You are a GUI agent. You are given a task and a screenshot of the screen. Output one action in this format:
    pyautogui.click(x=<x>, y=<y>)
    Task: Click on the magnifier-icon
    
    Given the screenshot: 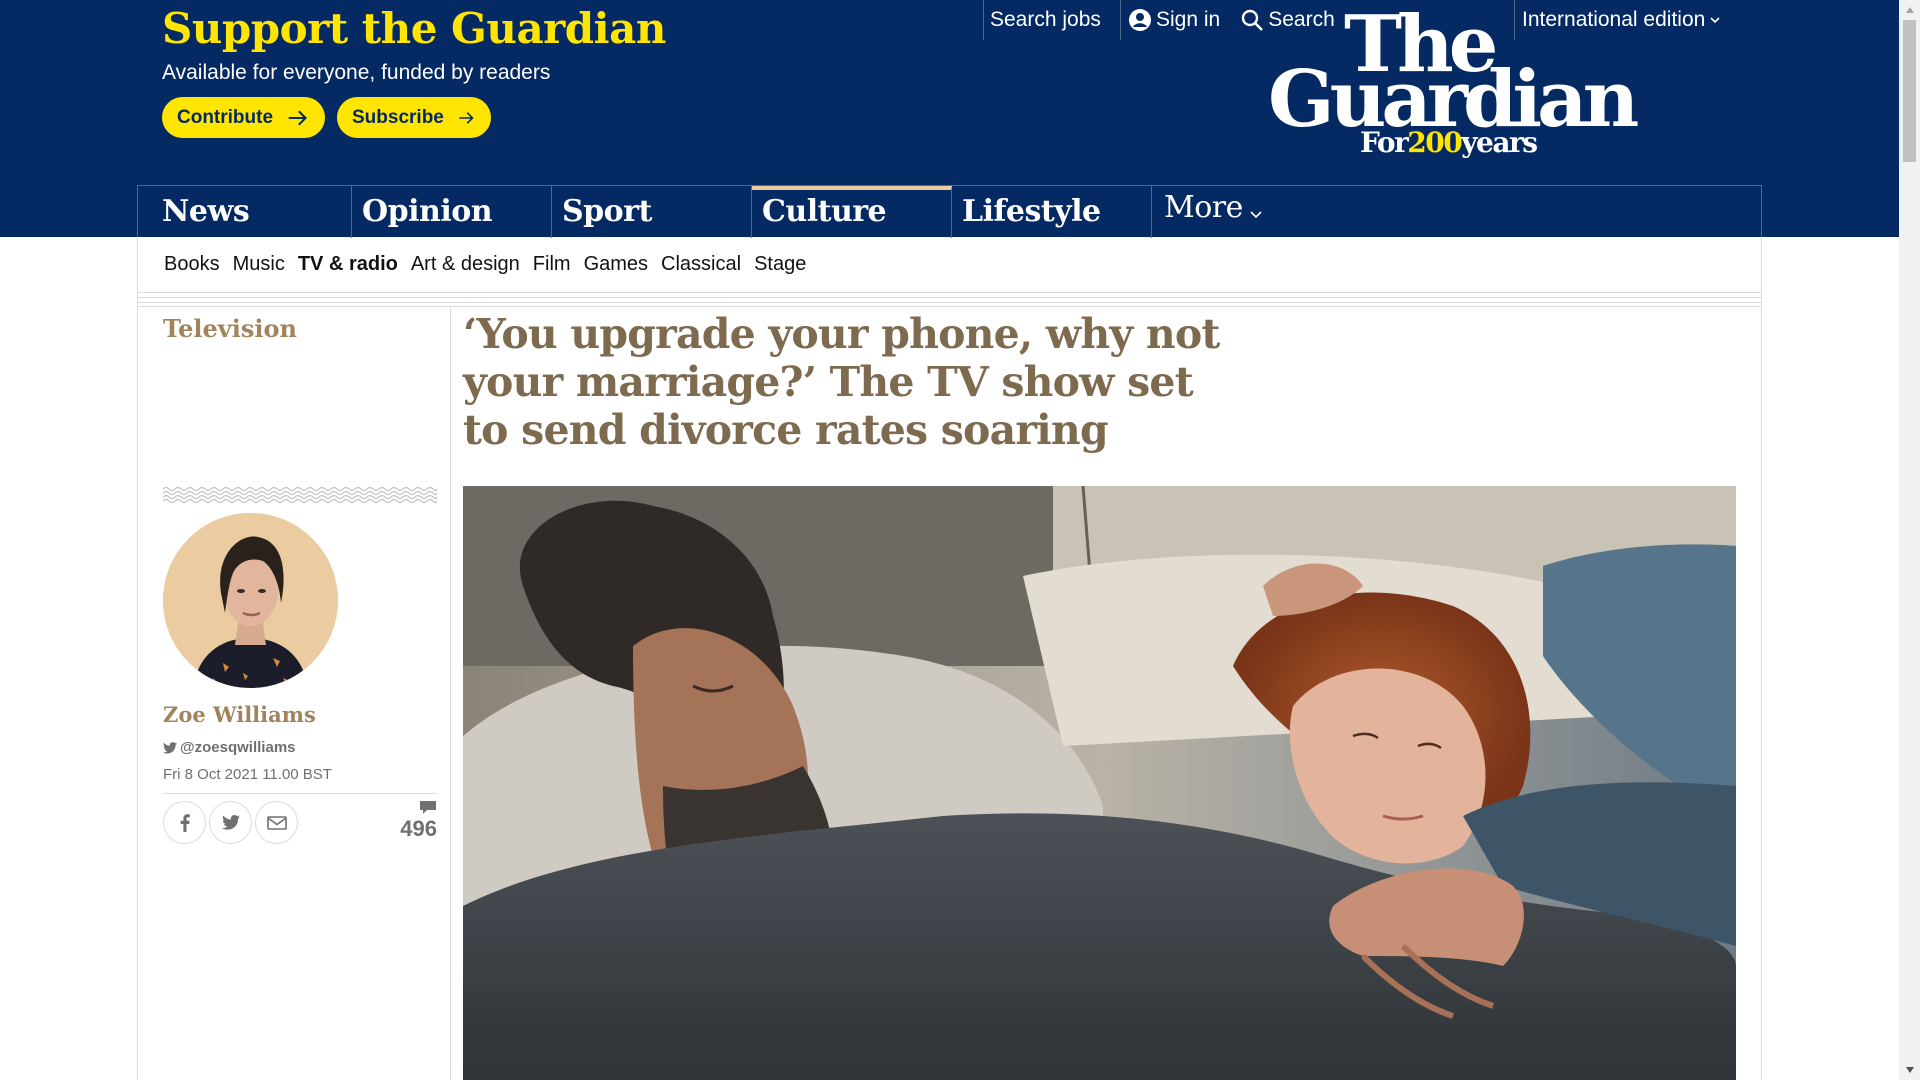 What is the action you would take?
    pyautogui.click(x=1253, y=20)
    